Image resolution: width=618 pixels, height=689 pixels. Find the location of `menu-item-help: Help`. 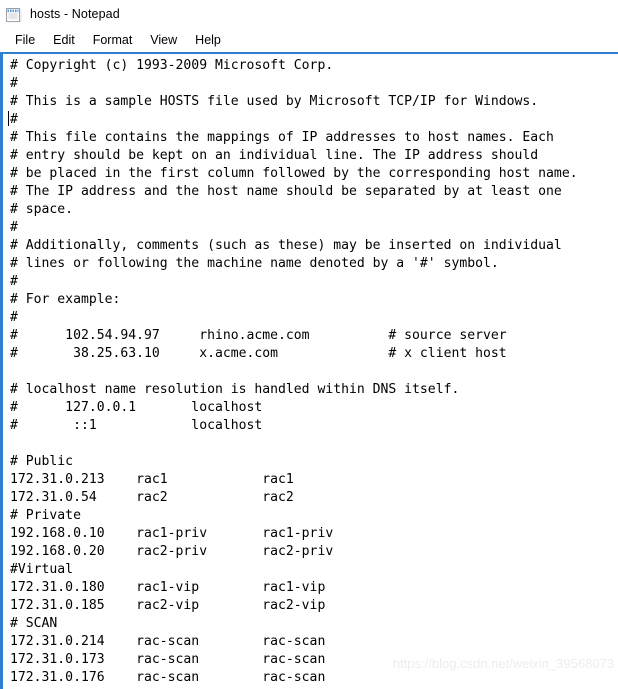

menu-item-help: Help is located at coordinates (208, 40).